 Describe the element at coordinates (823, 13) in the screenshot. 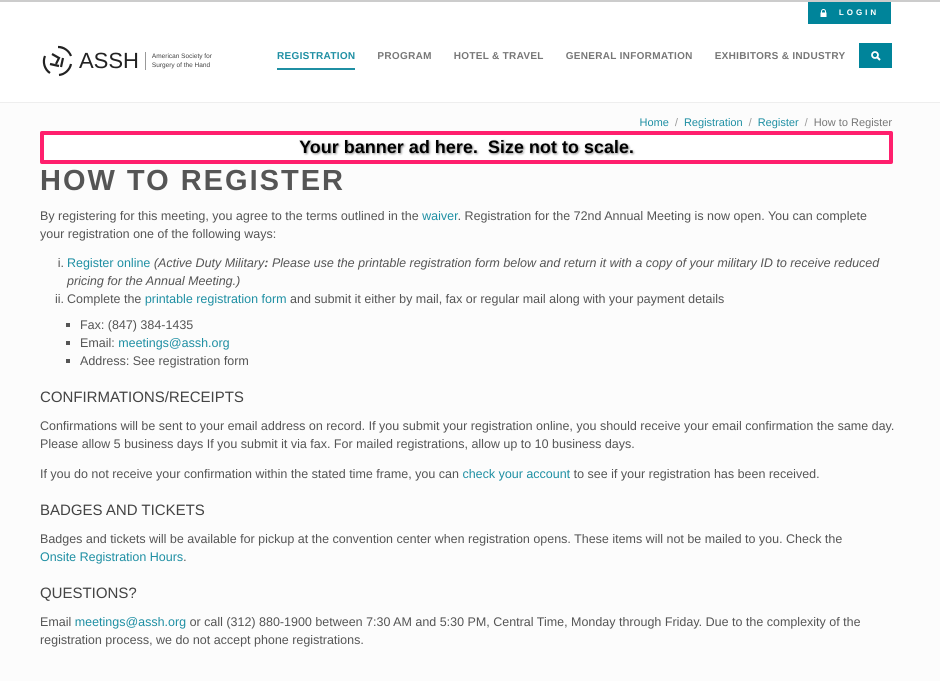

I see `lock-icon` at that location.